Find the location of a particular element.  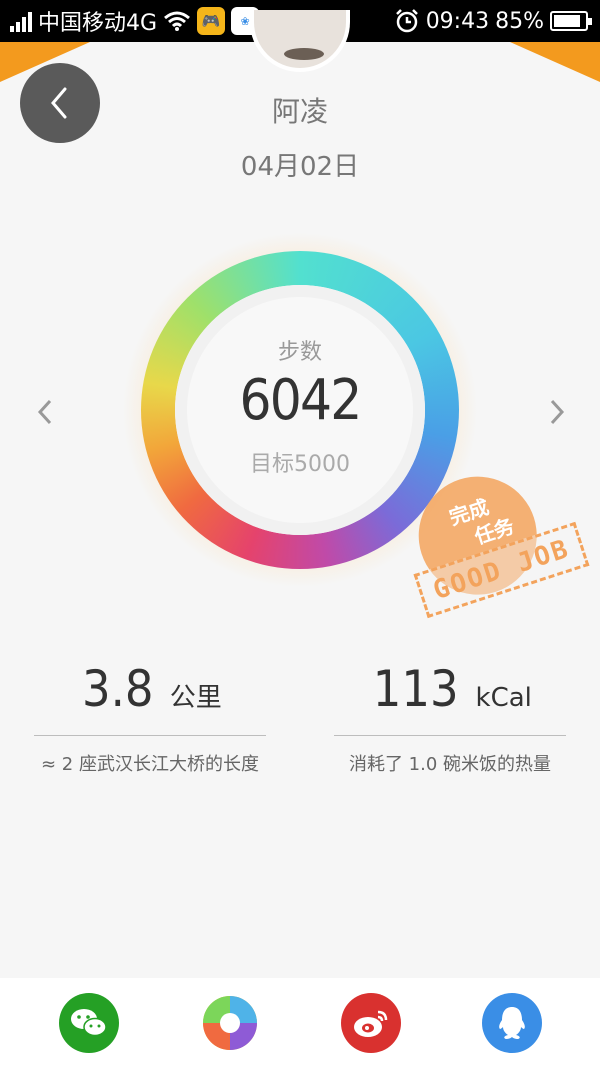

wifi-icon is located at coordinates (177, 21).